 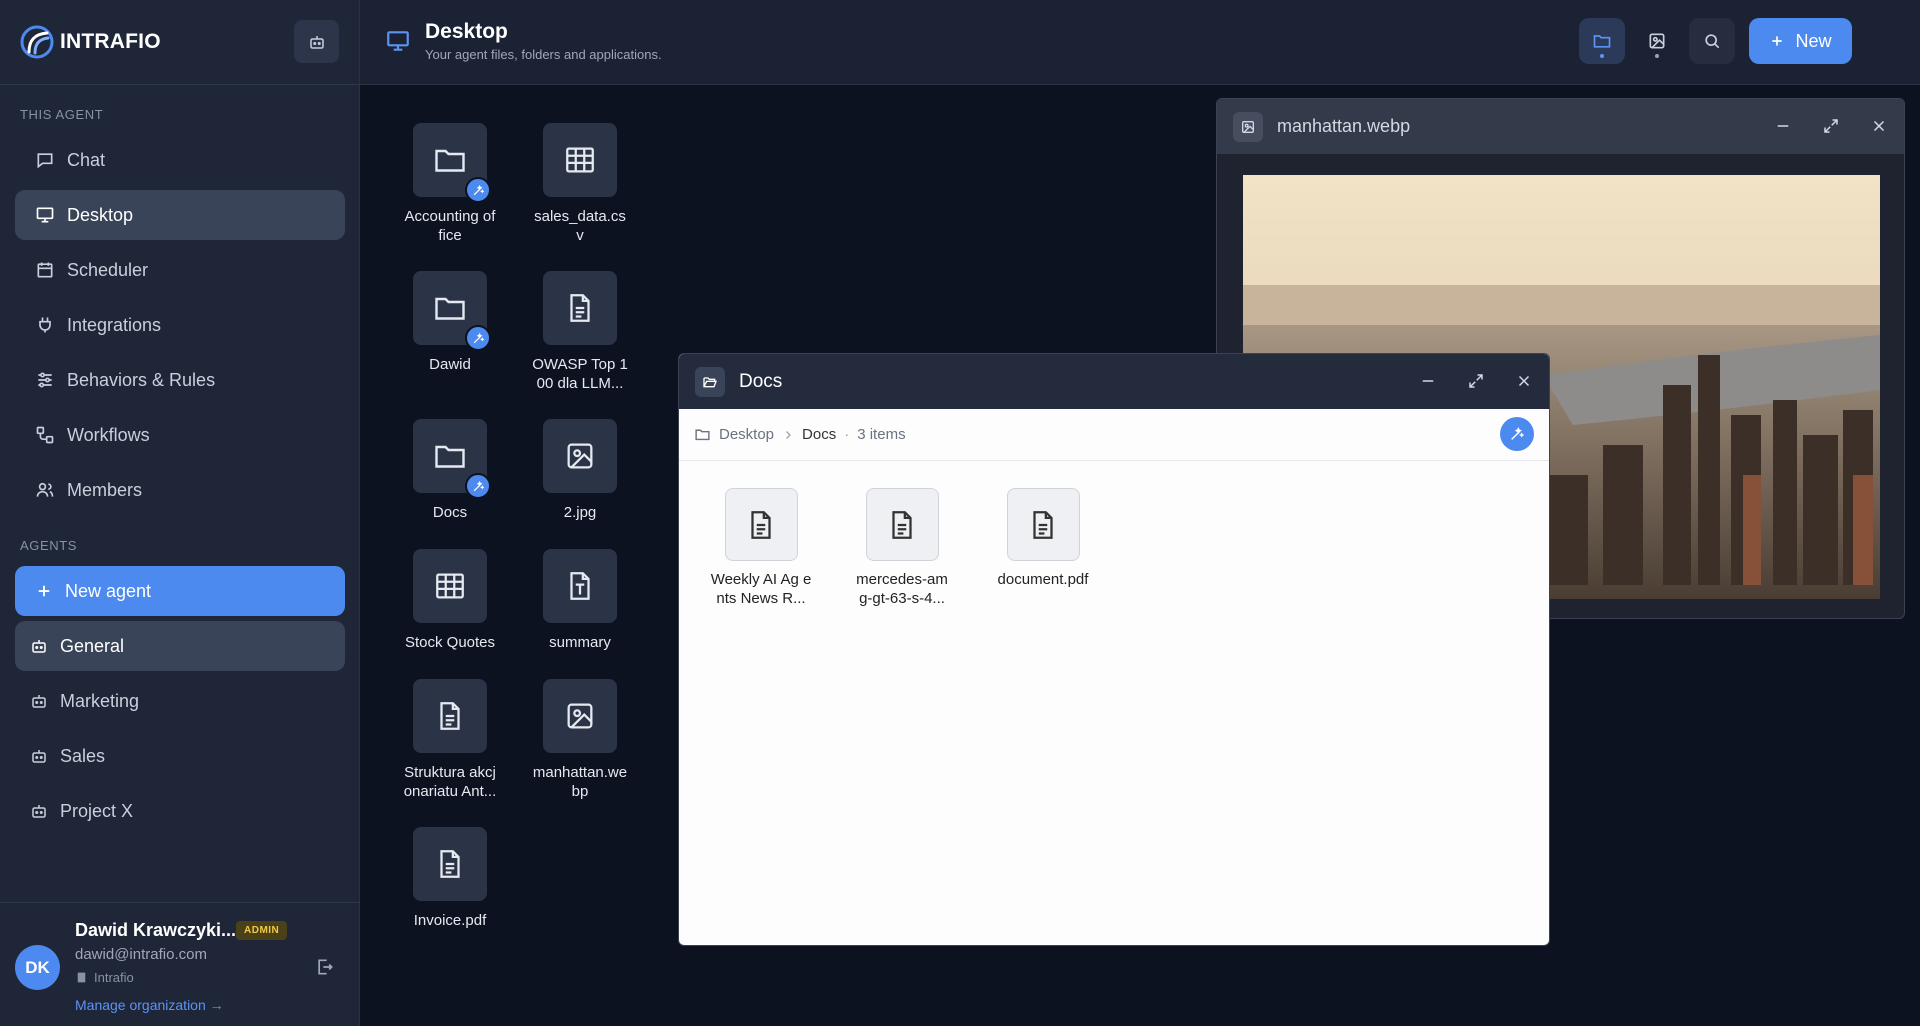 I want to click on sidebar-item-label: Chat, so click(x=86, y=159).